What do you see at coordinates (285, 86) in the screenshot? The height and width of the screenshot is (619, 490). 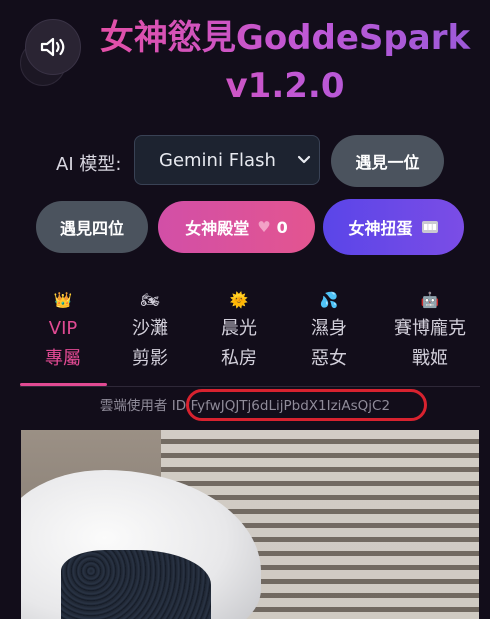 I see `app-version: v1.2.0` at bounding box center [285, 86].